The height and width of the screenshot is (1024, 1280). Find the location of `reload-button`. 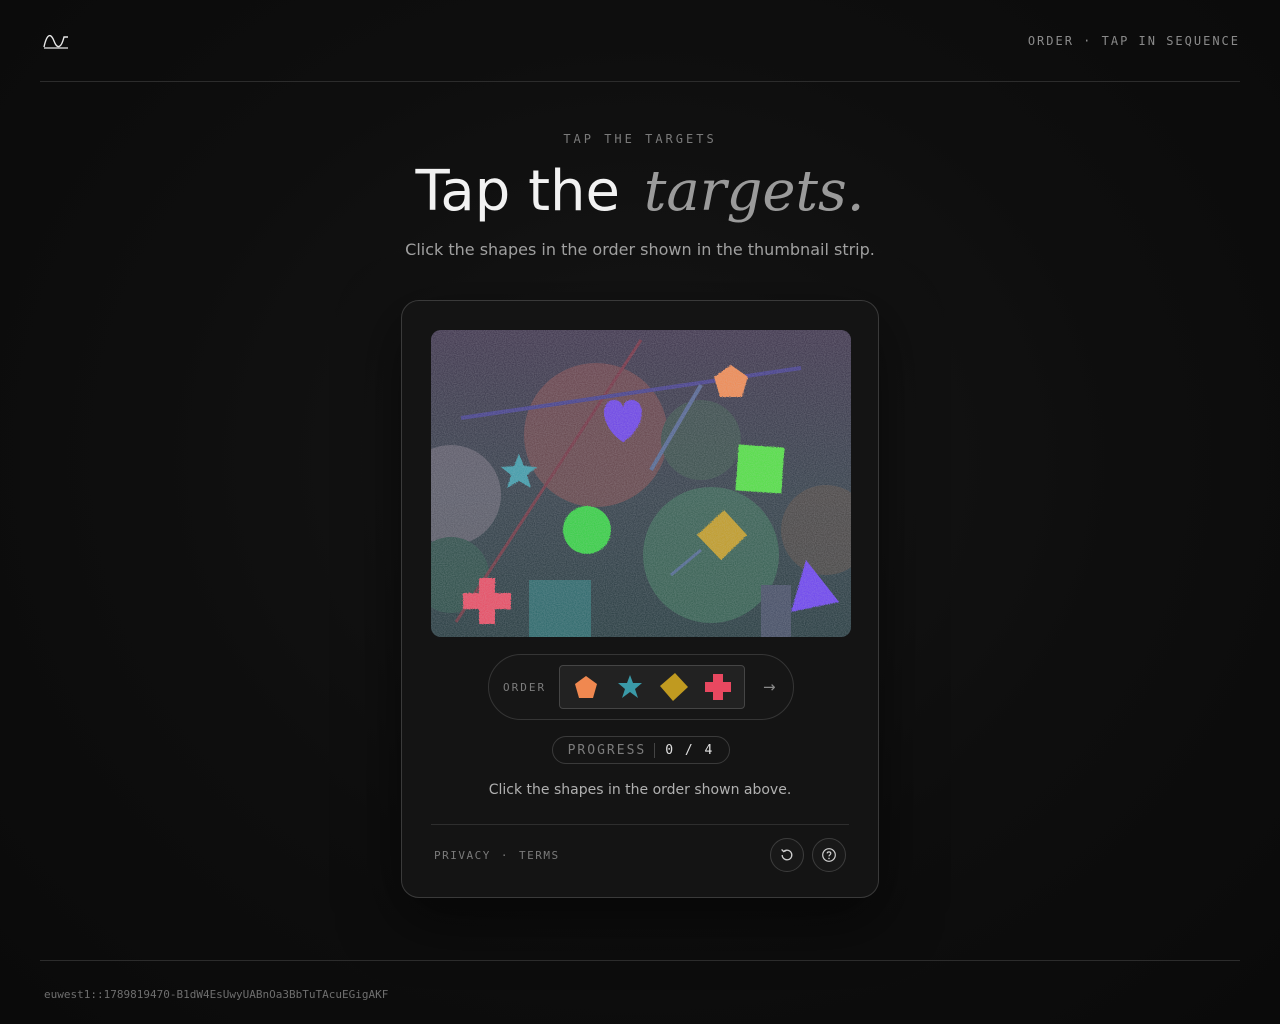

reload-button is located at coordinates (787, 855).